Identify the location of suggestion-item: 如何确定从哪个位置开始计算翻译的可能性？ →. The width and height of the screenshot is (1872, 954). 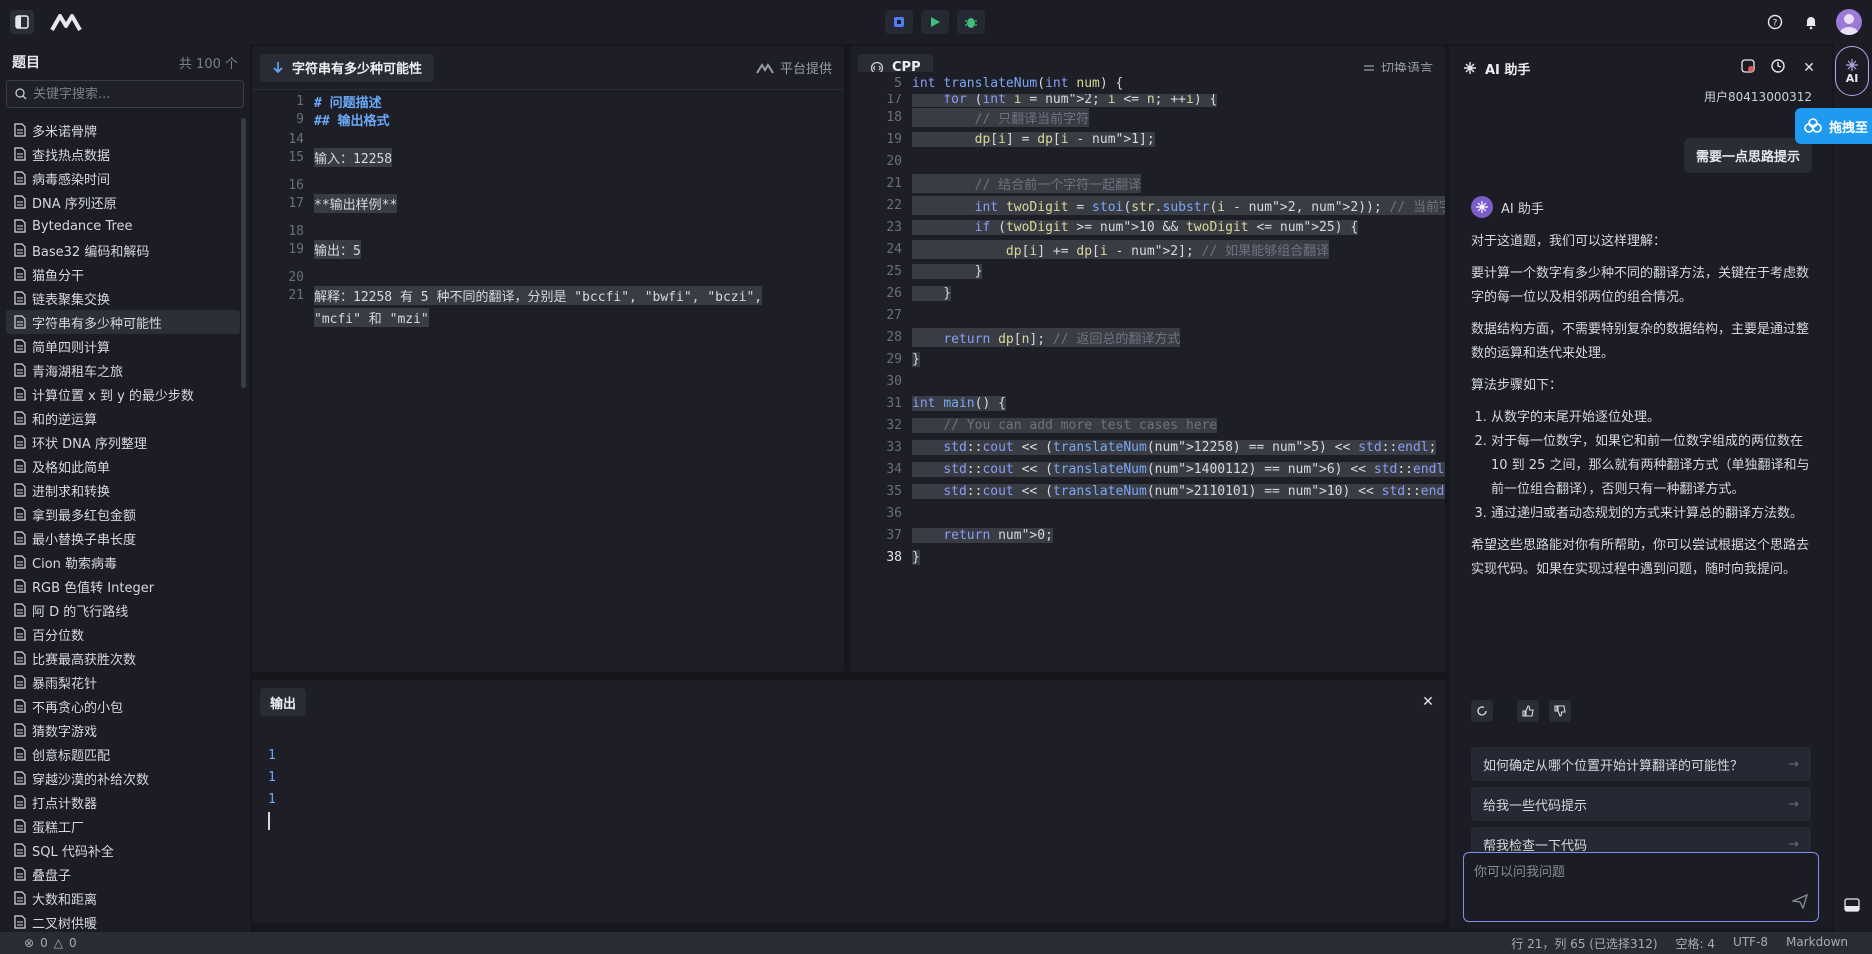
(1641, 764).